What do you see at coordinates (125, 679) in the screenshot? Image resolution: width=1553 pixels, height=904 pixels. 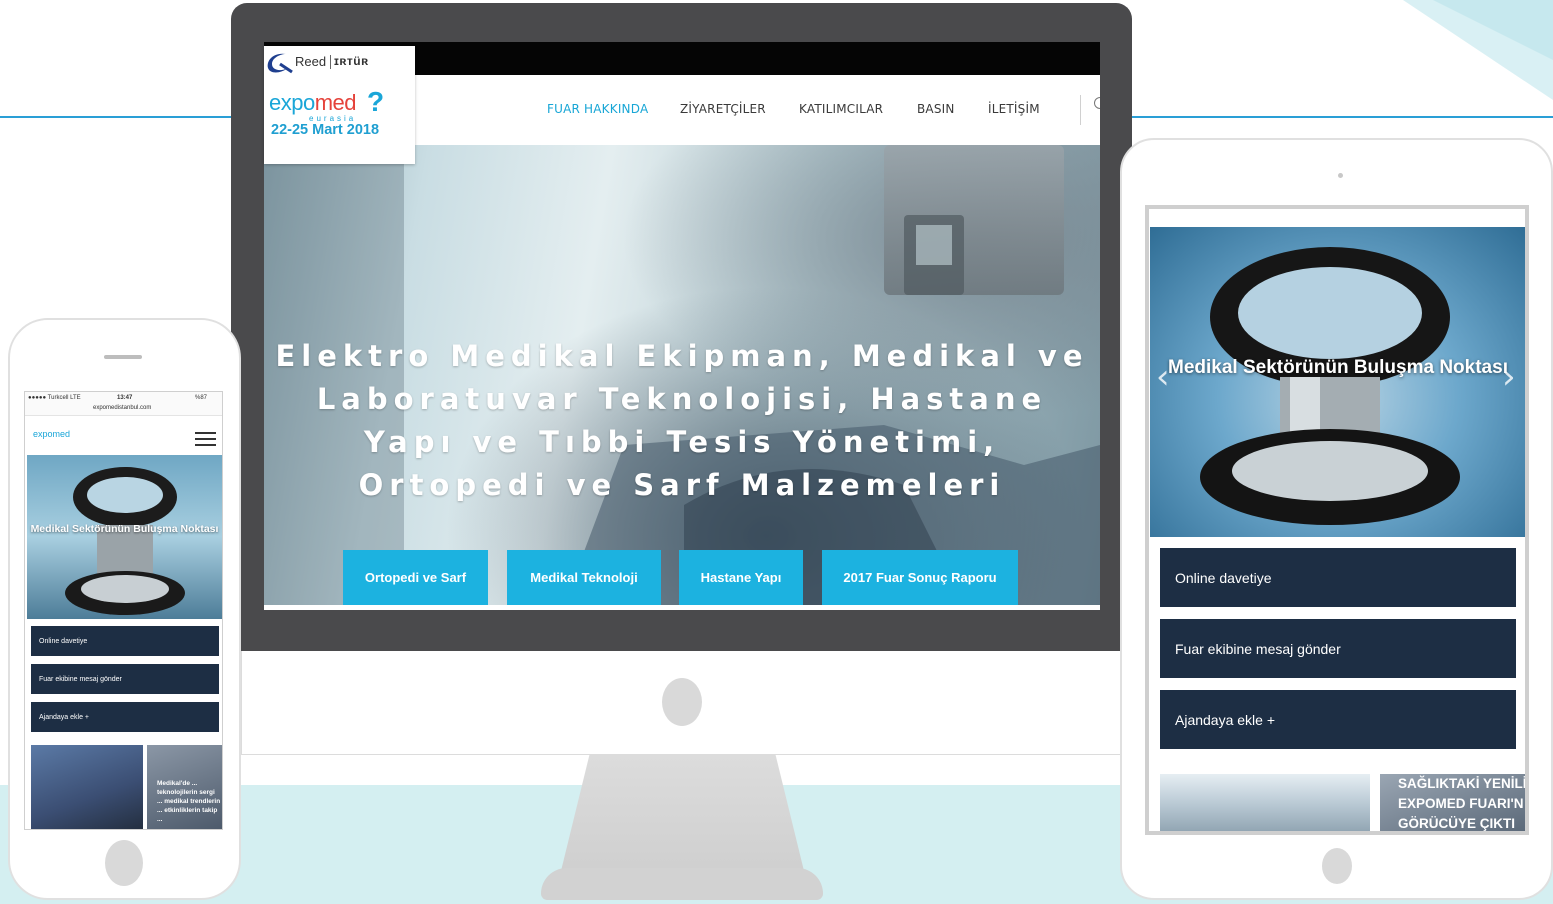 I see `phone-button-mesaj-gonder: Fuar ekibine mesaj gönder` at bounding box center [125, 679].